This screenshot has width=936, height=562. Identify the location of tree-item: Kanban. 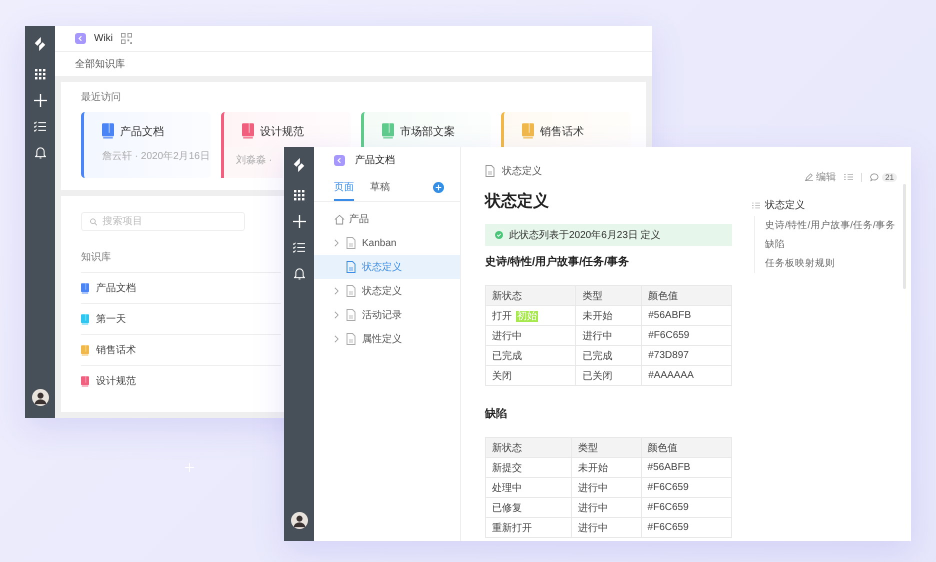
(387, 243).